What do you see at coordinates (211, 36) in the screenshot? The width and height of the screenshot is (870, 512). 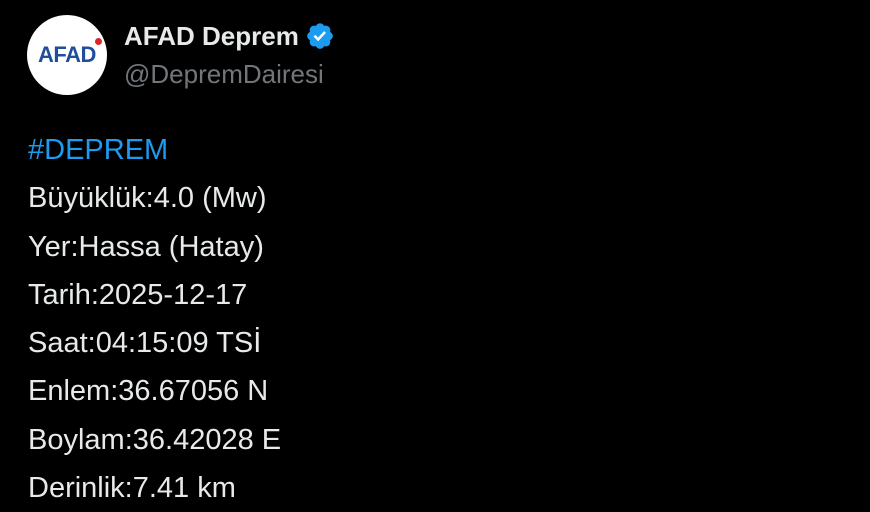 I see `display-name: AFAD Deprem` at bounding box center [211, 36].